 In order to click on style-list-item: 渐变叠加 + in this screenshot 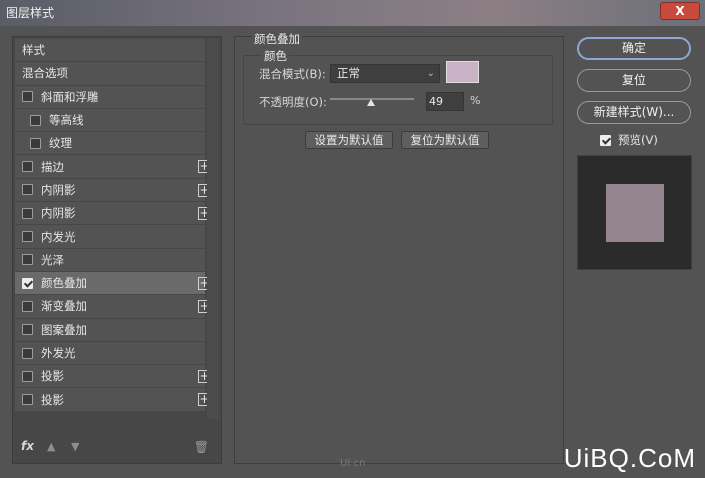, I will do `click(113, 307)`.